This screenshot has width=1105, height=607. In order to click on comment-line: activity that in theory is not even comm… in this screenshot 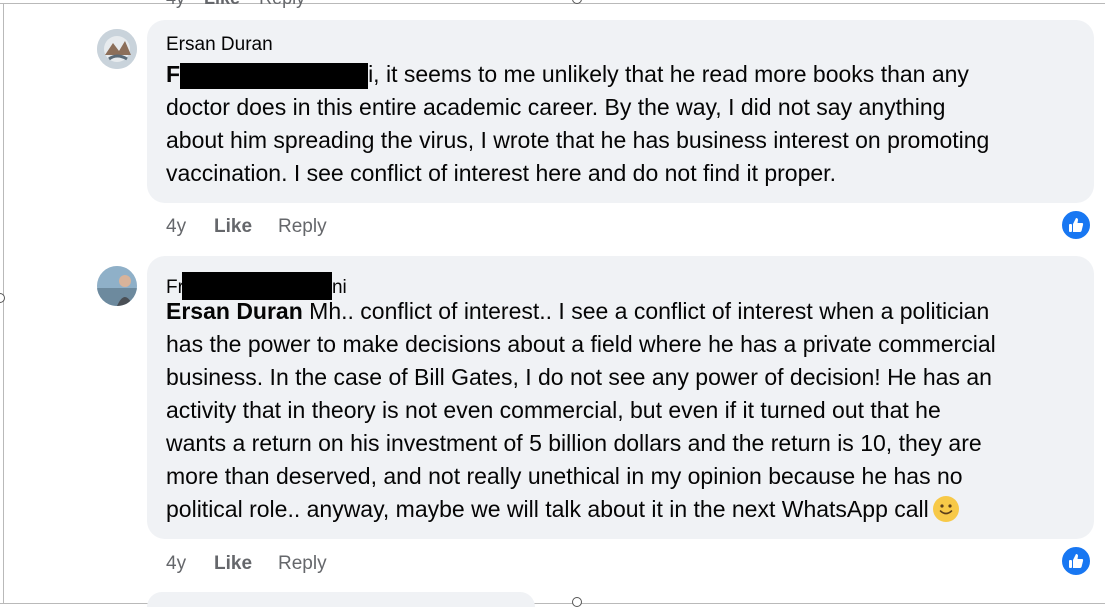, I will do `click(553, 410)`.